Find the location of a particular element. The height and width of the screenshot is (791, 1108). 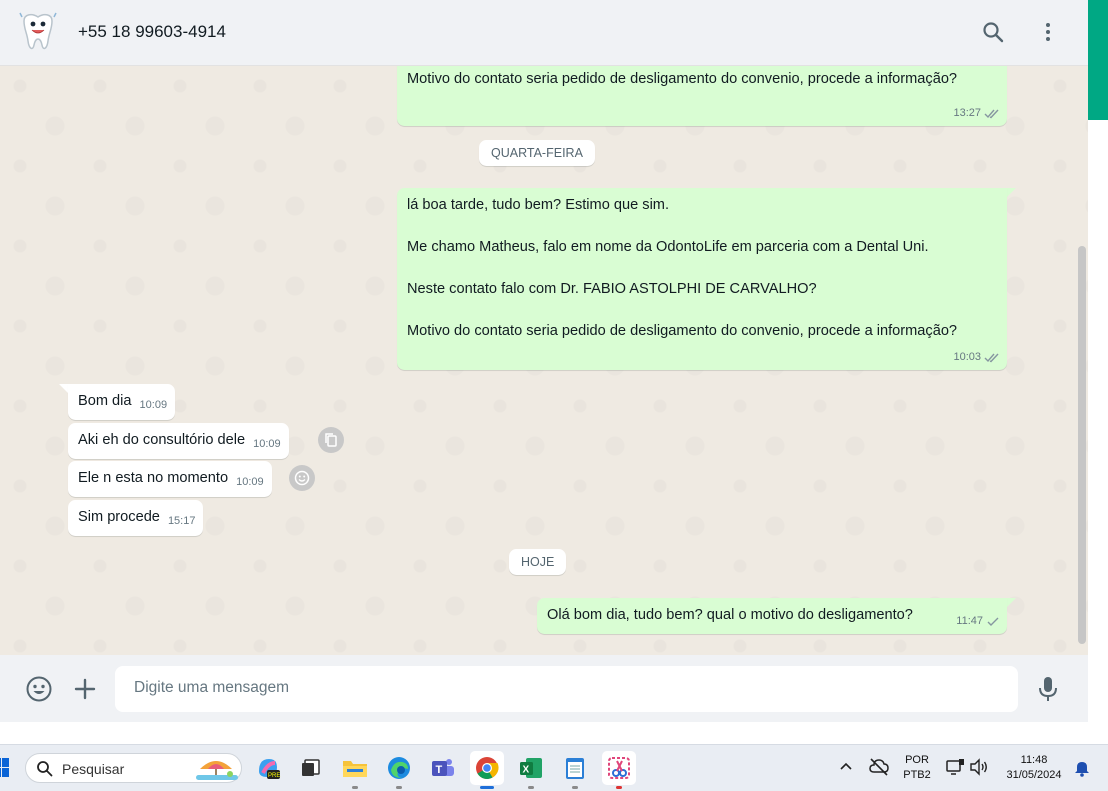

contact-name: +55 18 99603-4914 is located at coordinates (152, 32).